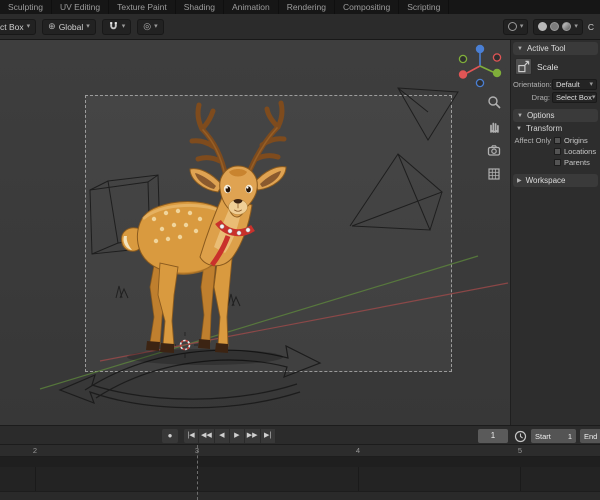 The height and width of the screenshot is (500, 600). I want to click on orientation-label: Orientation:, so click(532, 84).